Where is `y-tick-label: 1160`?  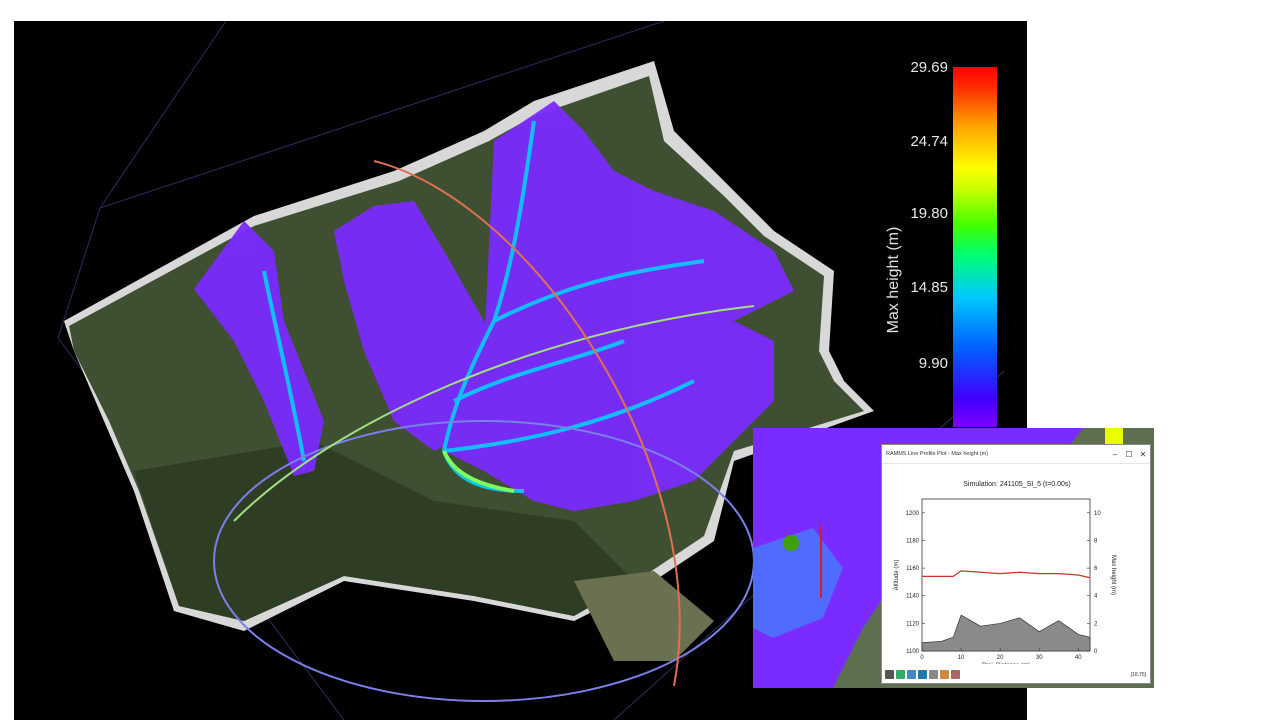
y-tick-label: 1160 is located at coordinates (913, 569).